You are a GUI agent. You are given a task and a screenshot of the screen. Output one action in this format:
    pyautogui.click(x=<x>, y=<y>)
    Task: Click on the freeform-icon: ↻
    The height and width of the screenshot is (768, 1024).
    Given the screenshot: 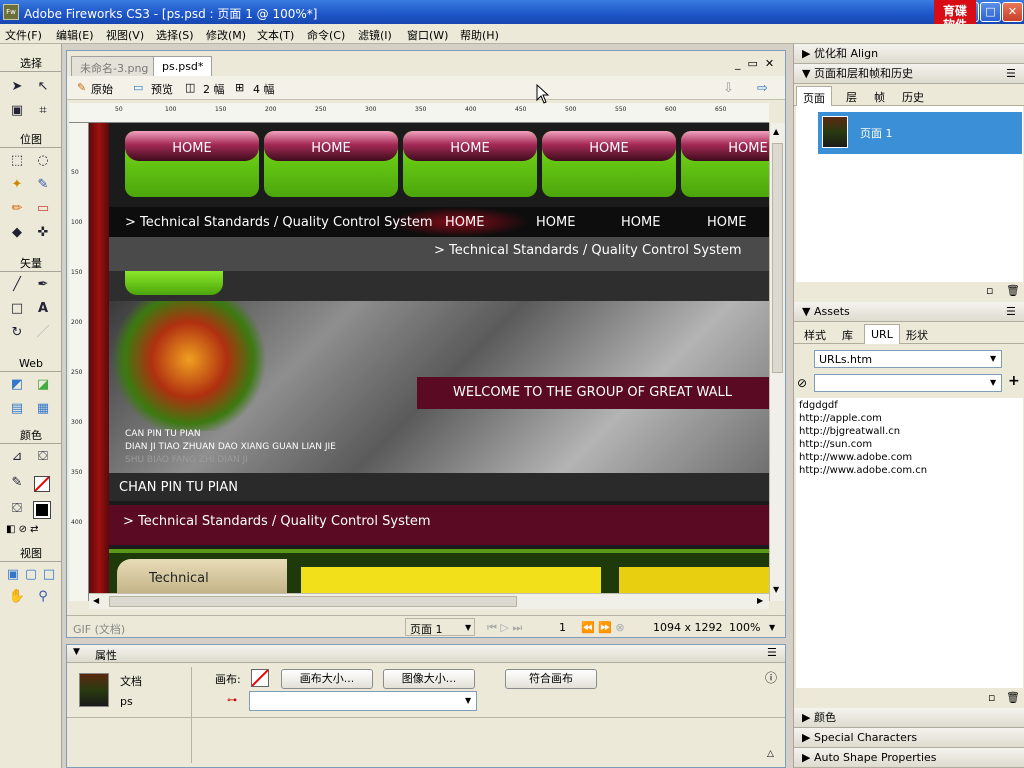 What is the action you would take?
    pyautogui.click(x=17, y=333)
    